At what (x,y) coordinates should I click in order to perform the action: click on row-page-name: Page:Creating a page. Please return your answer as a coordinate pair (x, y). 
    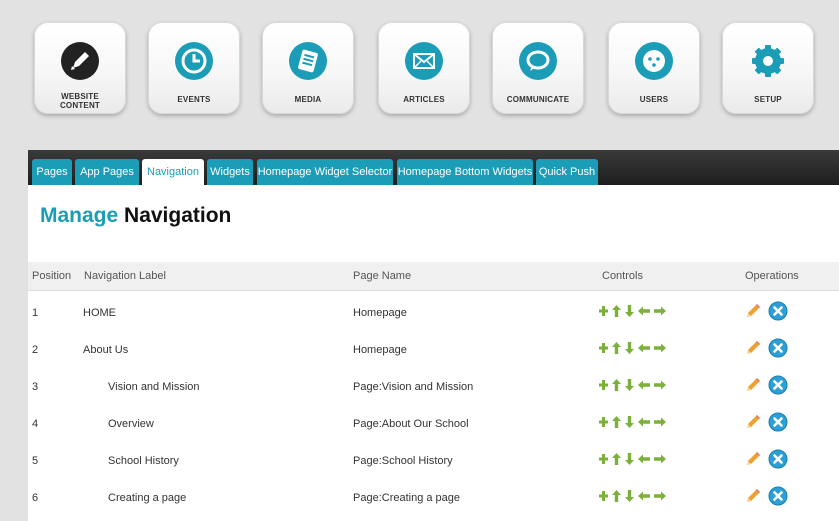
    Looking at the image, I should click on (407, 498).